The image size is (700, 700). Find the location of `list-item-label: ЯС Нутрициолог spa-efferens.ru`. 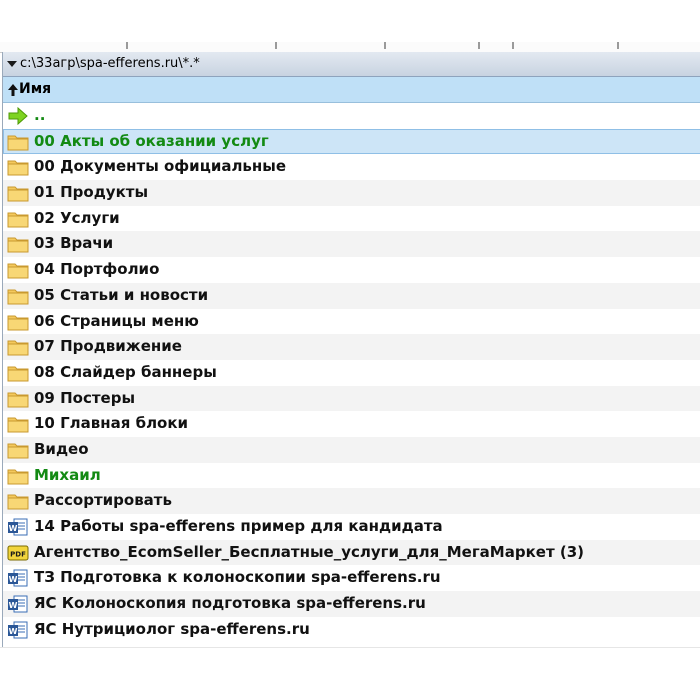

list-item-label: ЯС Нутрициолог spa-efferens.ru is located at coordinates (172, 628).